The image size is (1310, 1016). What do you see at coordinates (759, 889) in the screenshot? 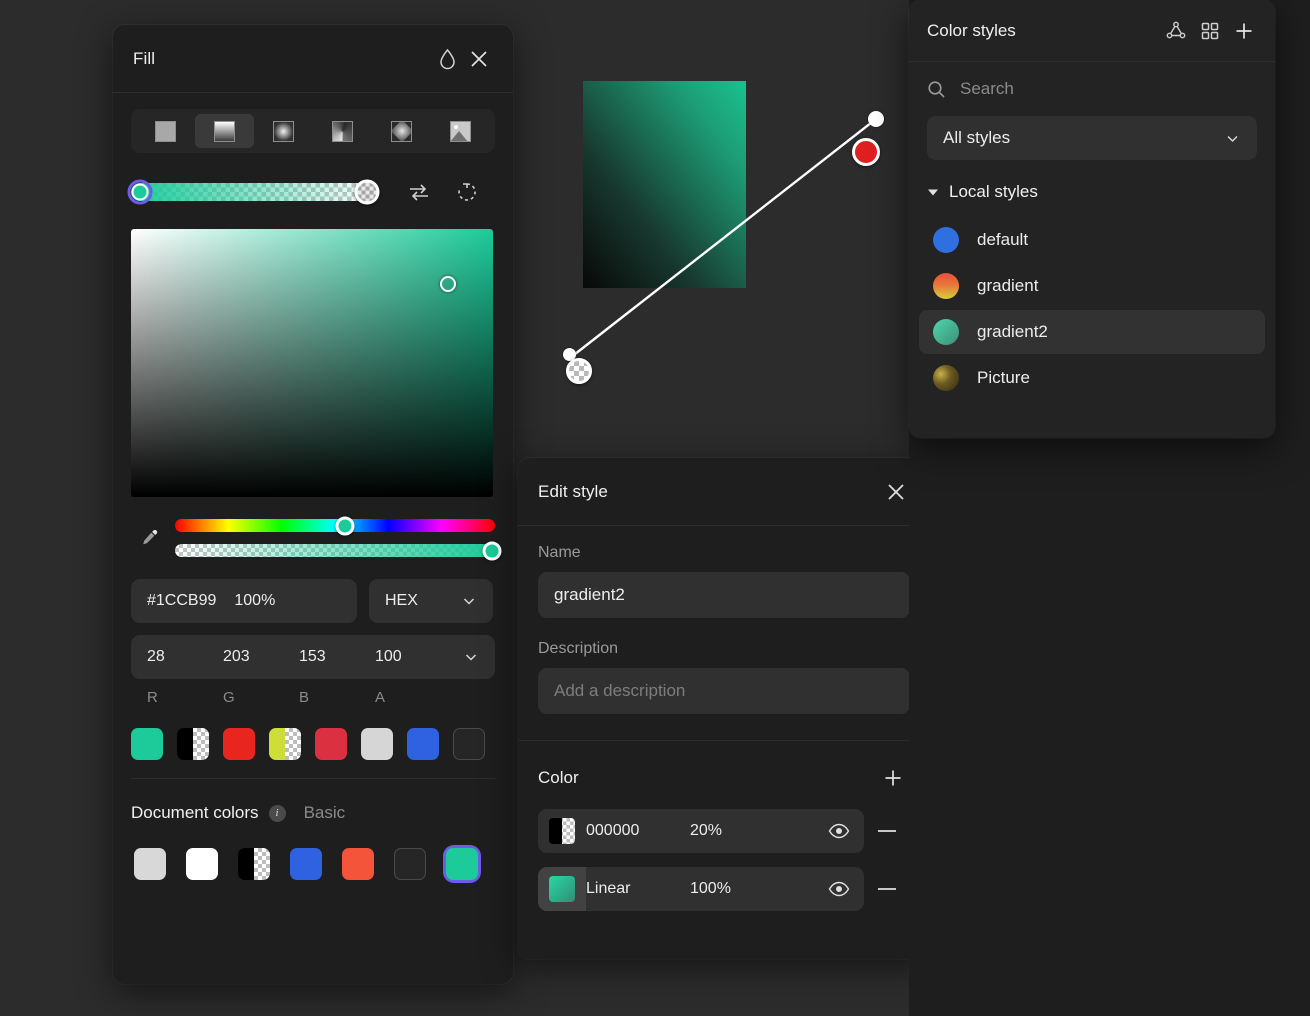
I see `stop-2-opacity: 100%` at bounding box center [759, 889].